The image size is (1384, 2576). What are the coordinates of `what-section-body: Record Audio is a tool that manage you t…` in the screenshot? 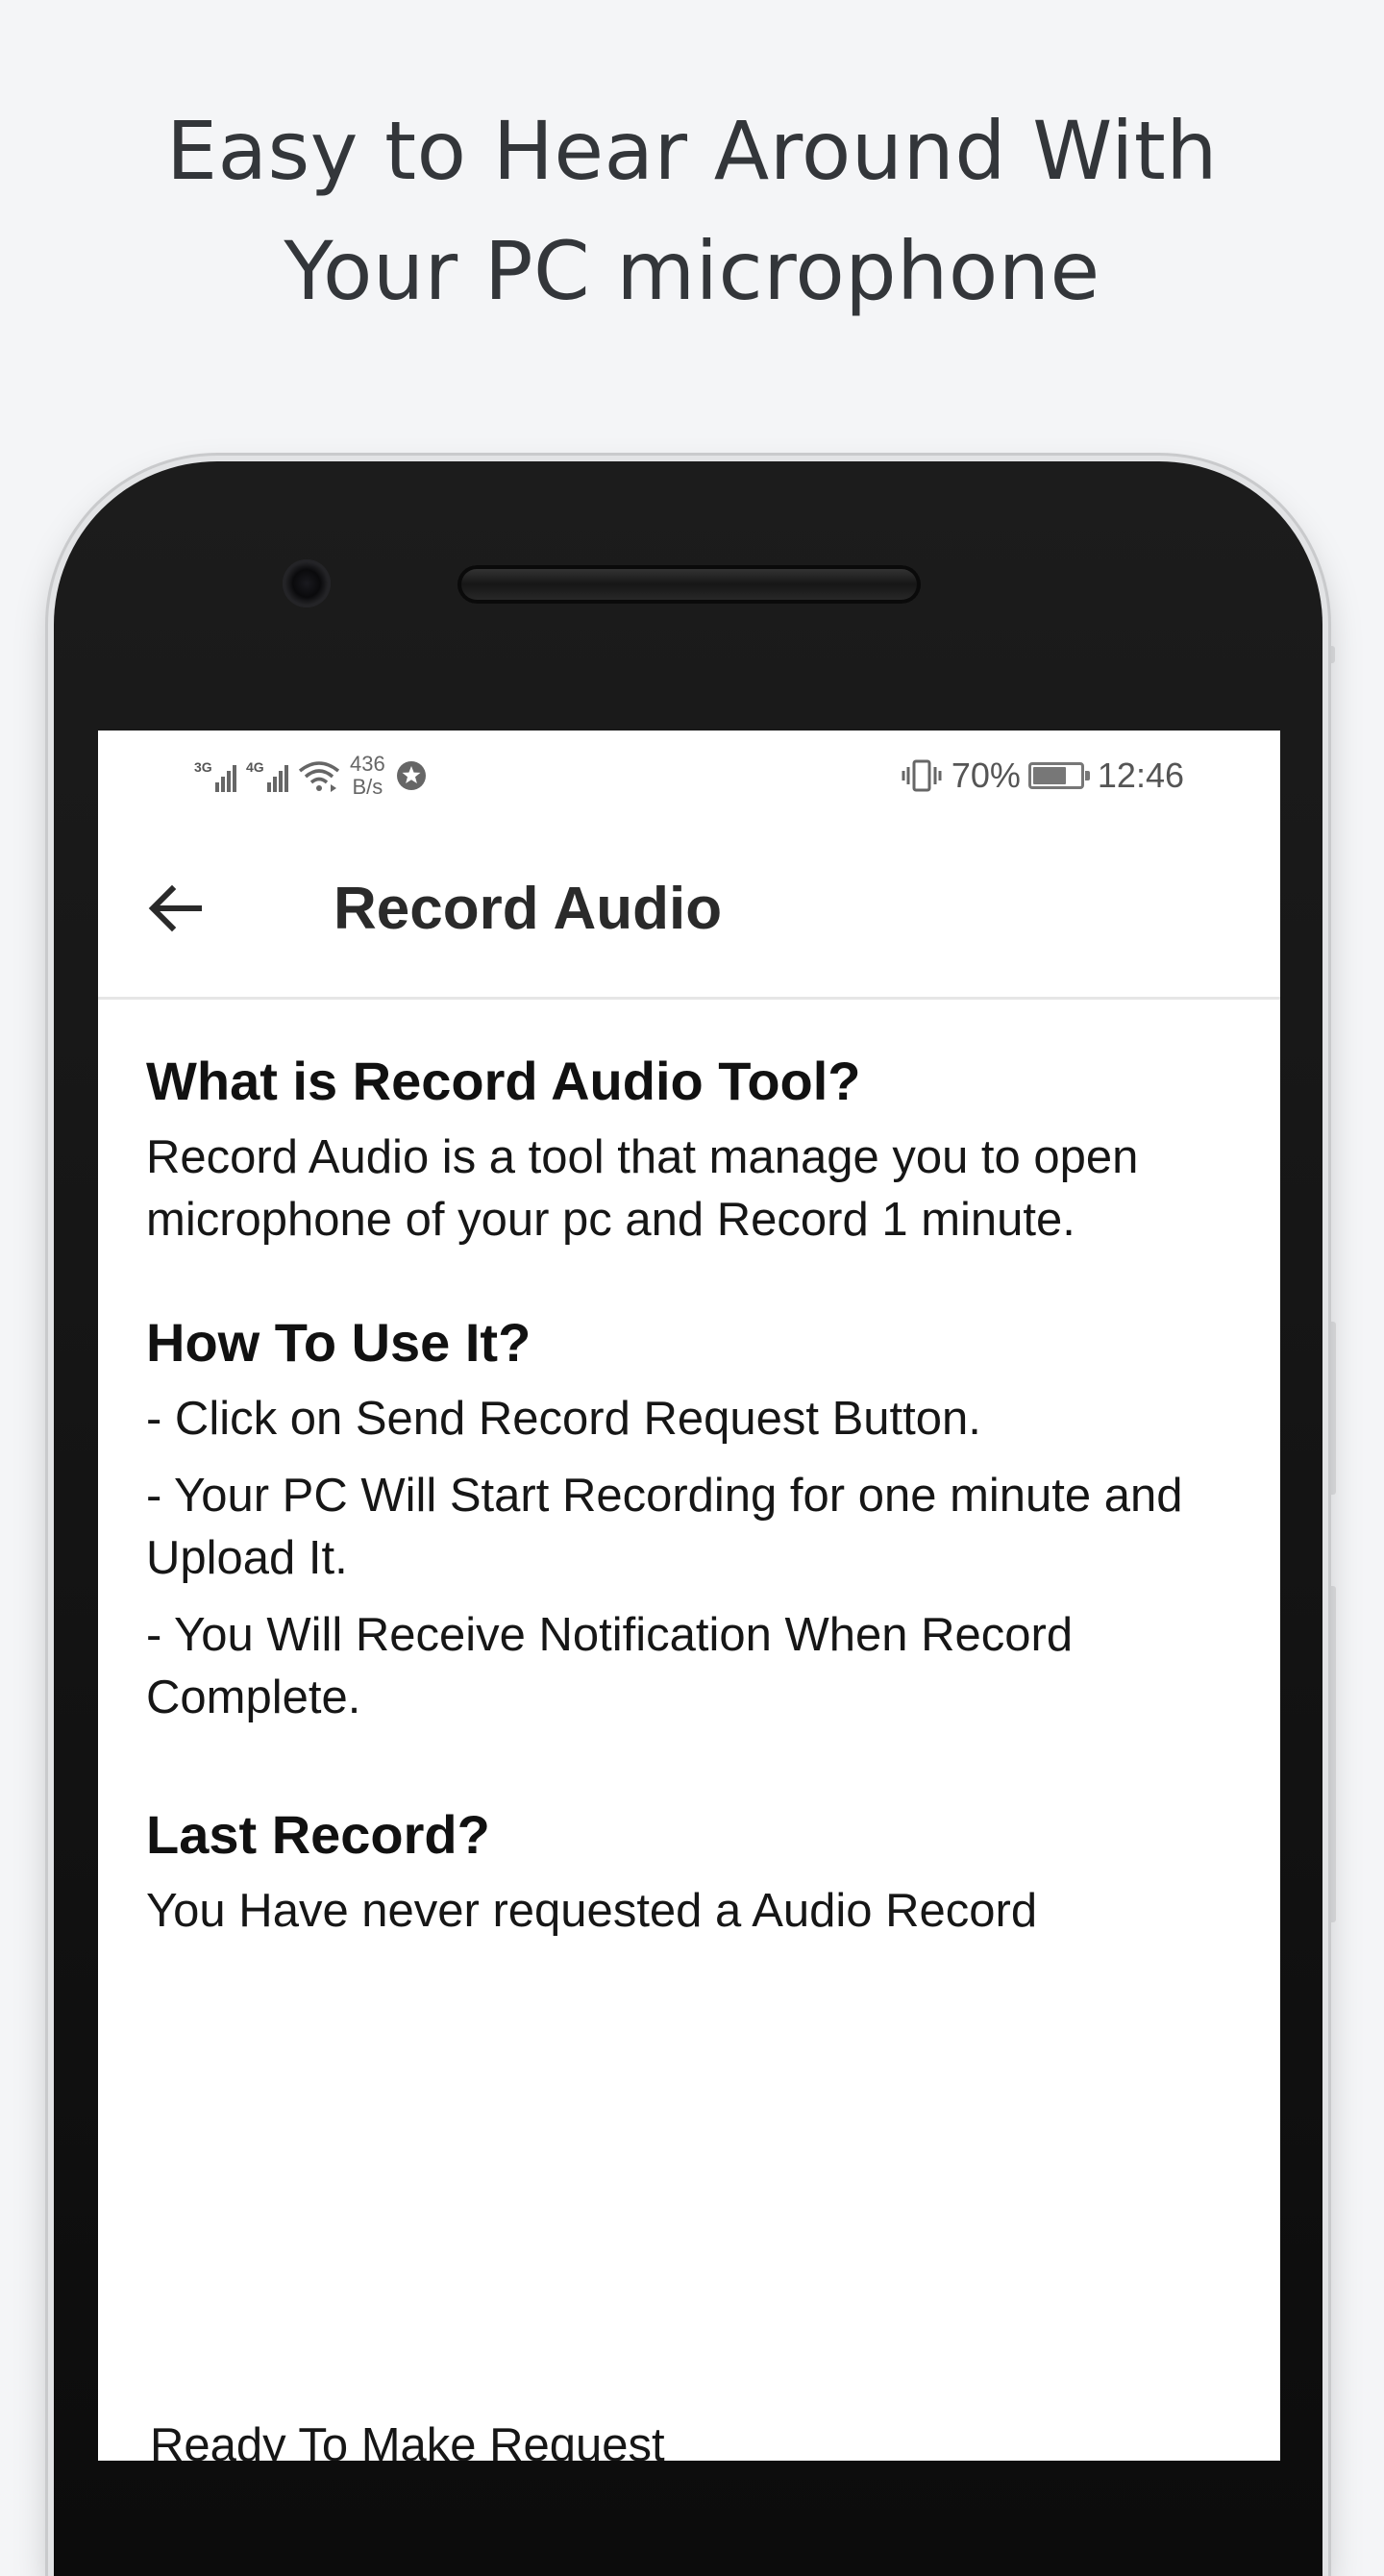 It's located at (642, 1188).